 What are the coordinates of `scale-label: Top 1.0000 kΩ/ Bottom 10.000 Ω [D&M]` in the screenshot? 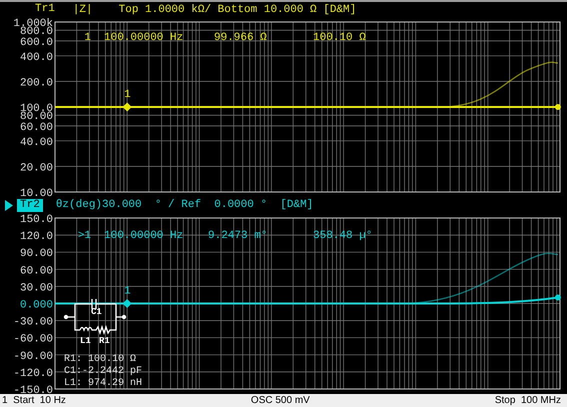 It's located at (237, 10).